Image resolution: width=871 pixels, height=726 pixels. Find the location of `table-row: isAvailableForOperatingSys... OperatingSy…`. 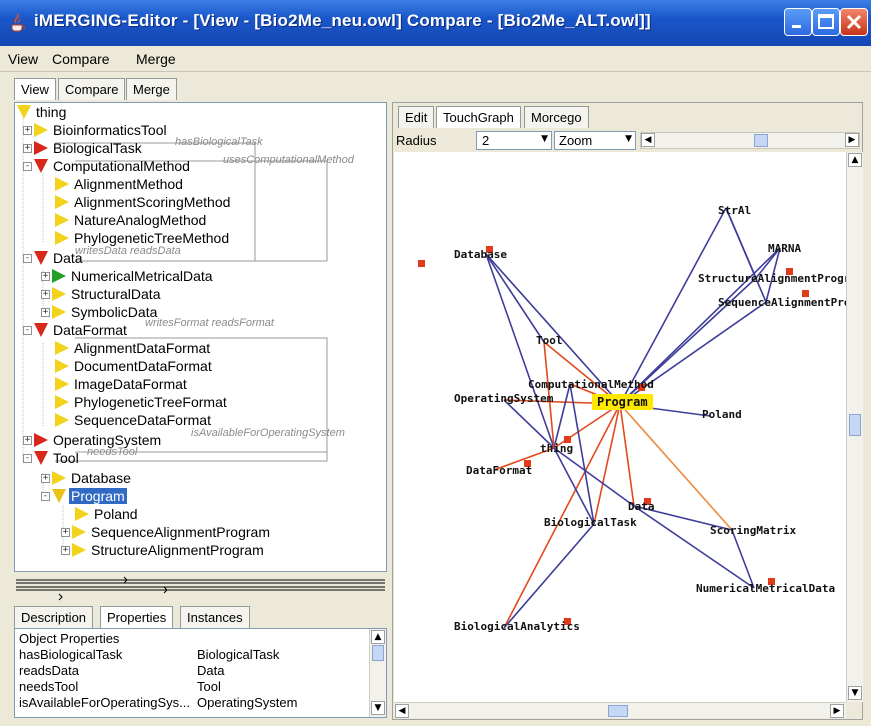

table-row: isAvailableForOperatingSys... OperatingSy… is located at coordinates (194, 702).